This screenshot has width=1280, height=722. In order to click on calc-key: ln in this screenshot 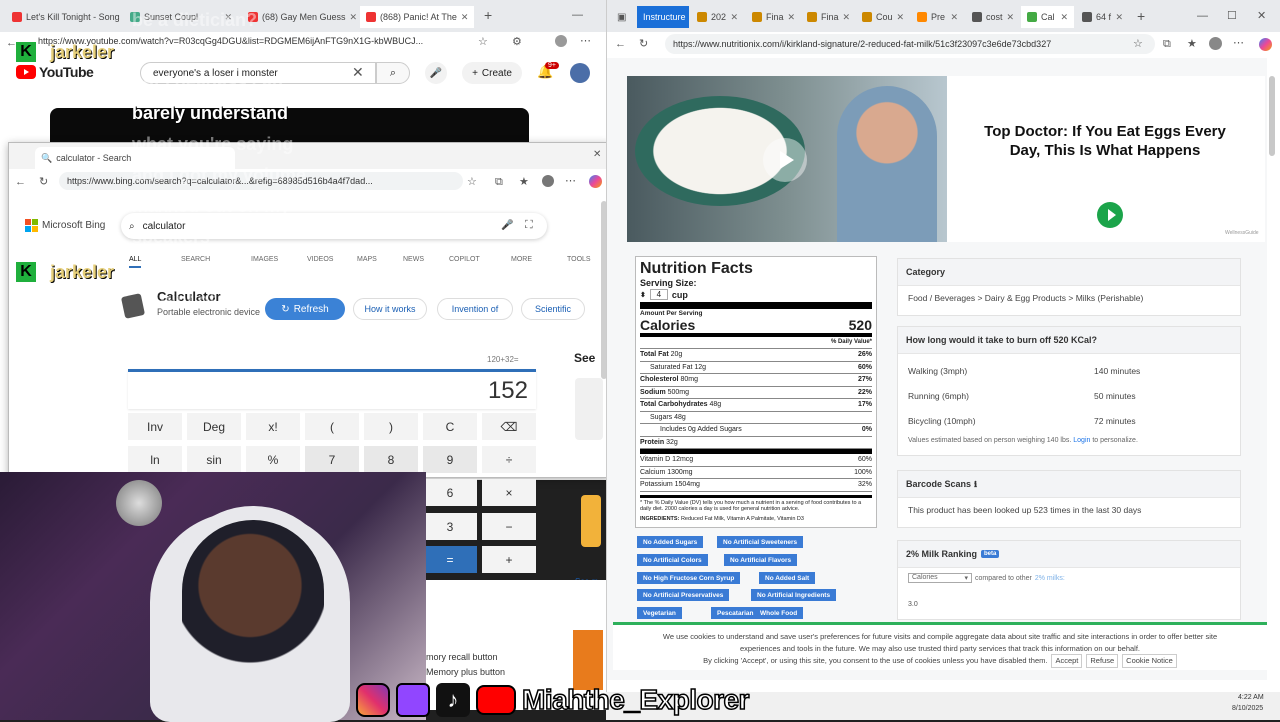, I will do `click(155, 459)`.